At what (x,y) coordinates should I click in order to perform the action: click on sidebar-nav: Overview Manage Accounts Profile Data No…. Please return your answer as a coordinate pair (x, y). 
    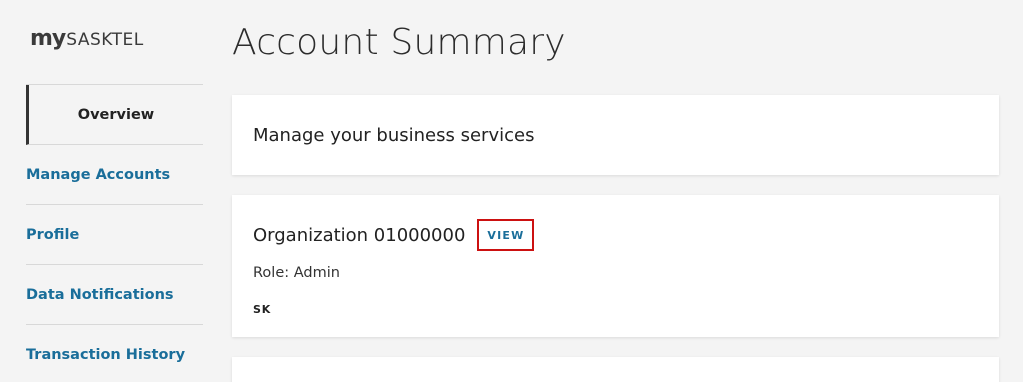
    Looking at the image, I should click on (114, 233).